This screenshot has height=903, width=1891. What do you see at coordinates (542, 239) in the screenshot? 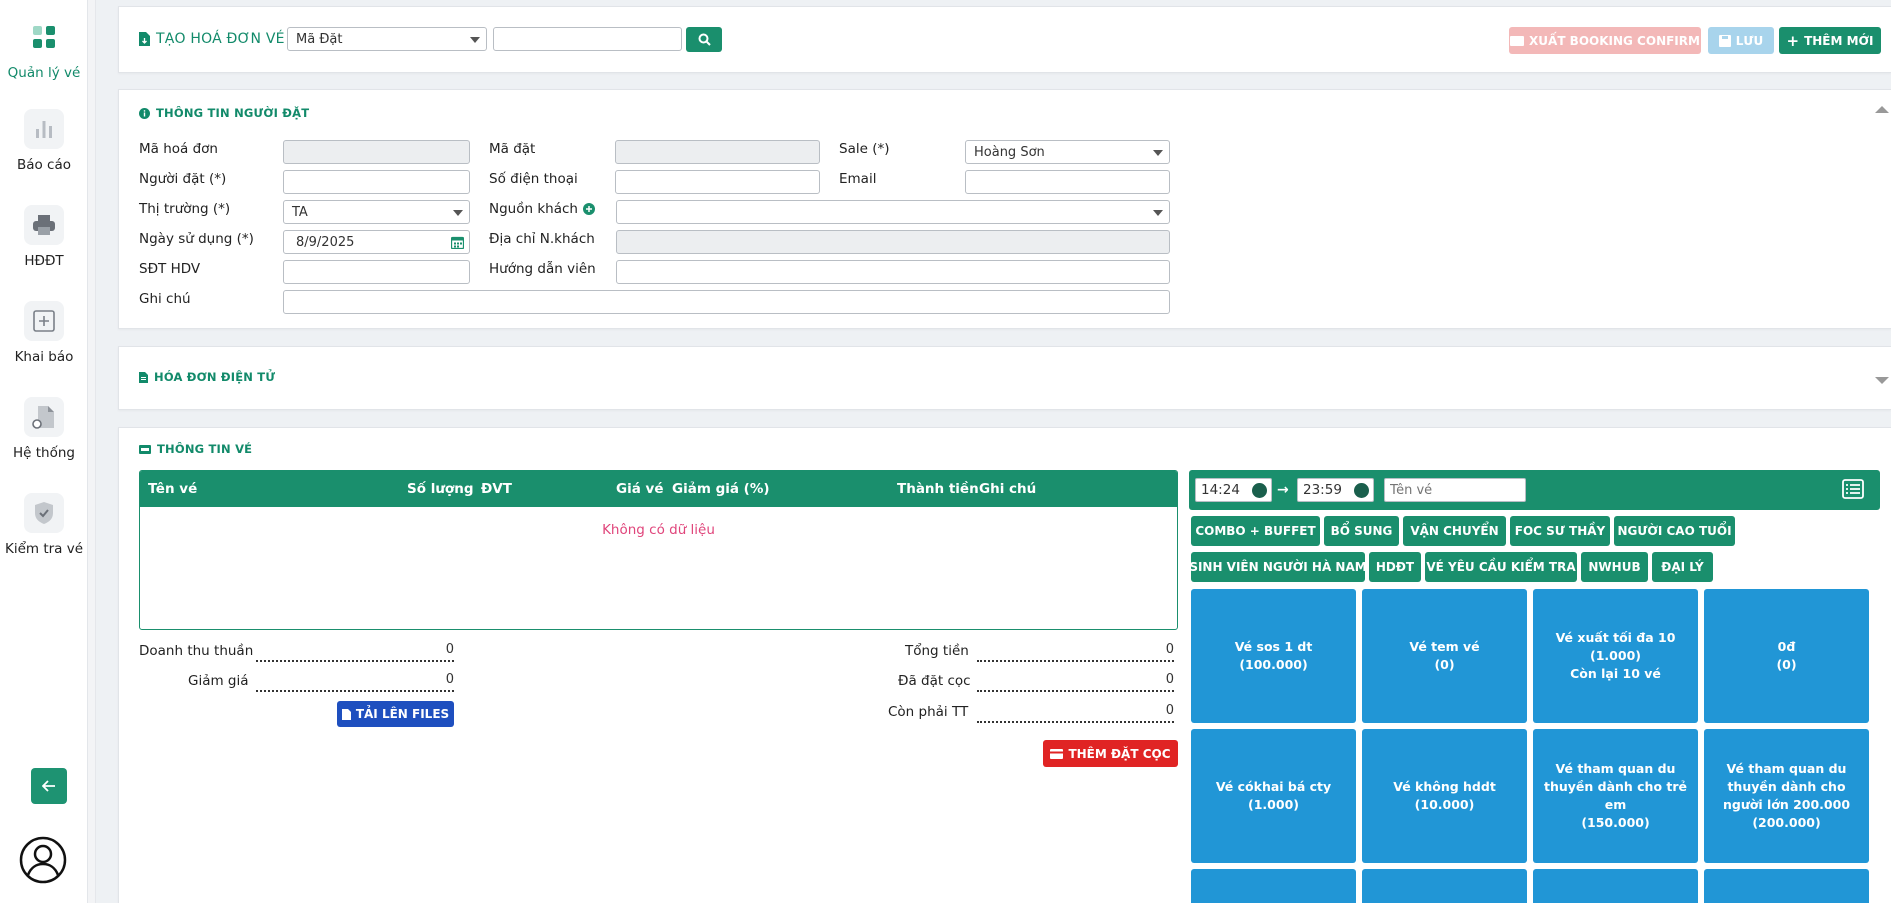
I see `address-label: Địa chỉ N.khách` at bounding box center [542, 239].